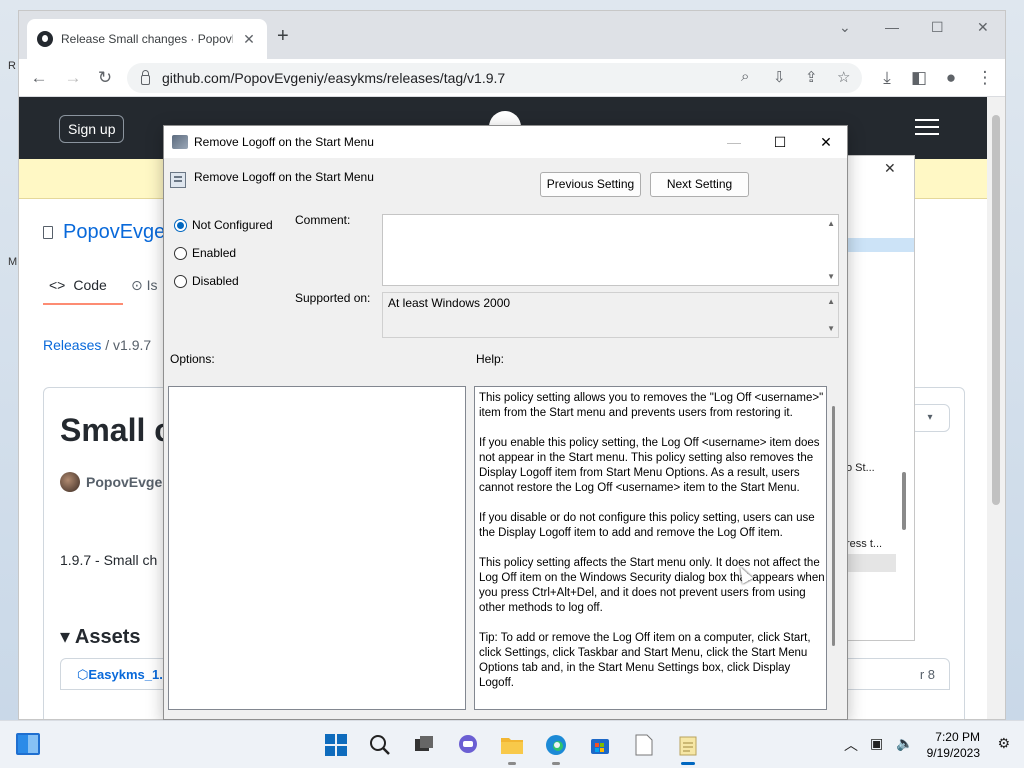 The width and height of the screenshot is (1024, 768). What do you see at coordinates (927, 674) in the screenshot?
I see `asset-date: r 8` at bounding box center [927, 674].